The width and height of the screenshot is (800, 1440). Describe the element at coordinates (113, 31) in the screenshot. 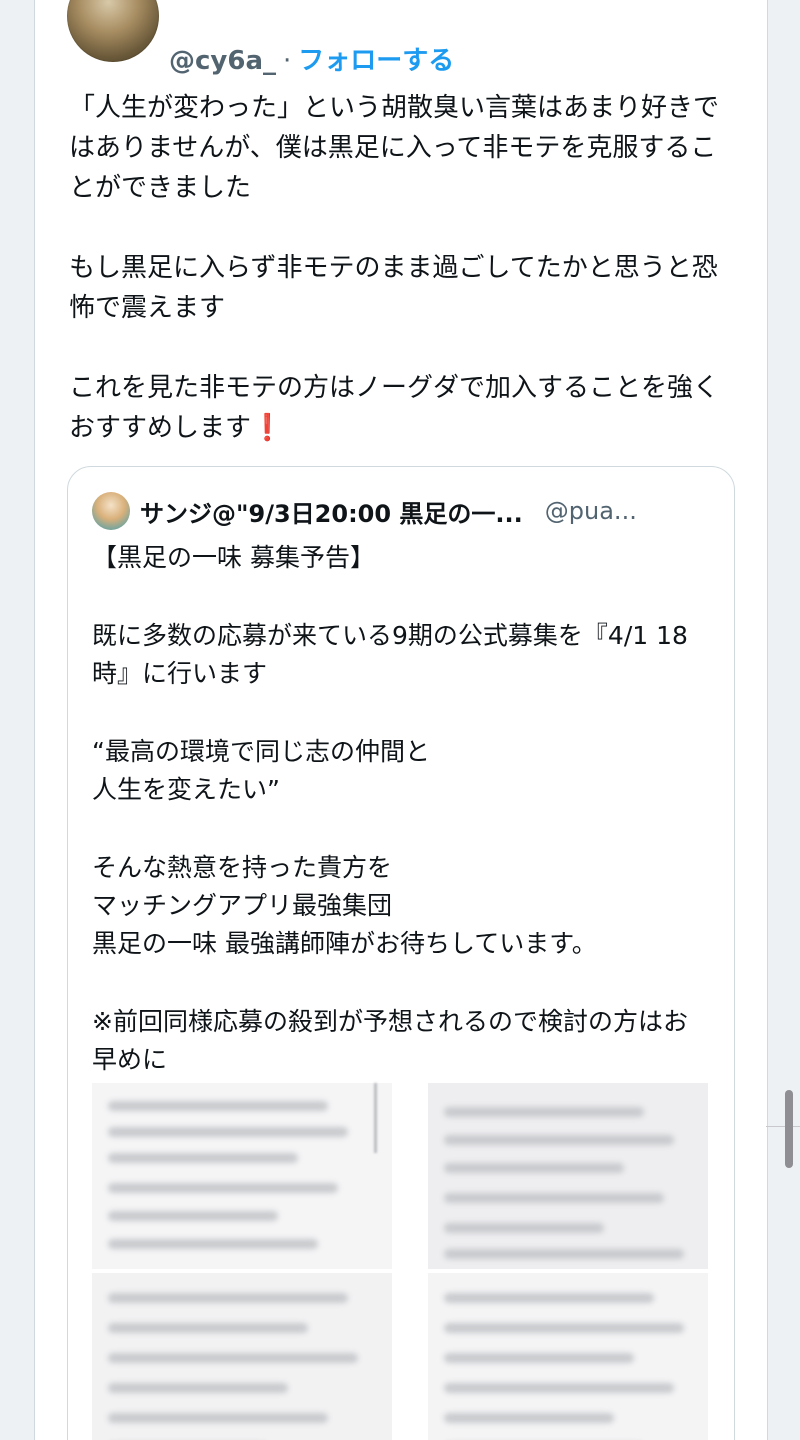

I see `author-avatar` at that location.